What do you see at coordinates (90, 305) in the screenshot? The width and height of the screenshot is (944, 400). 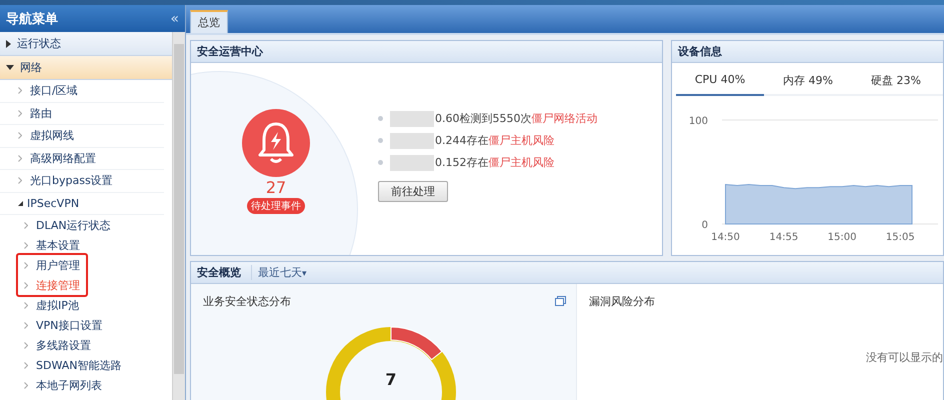 I see `menu-item: 虚拟IP池` at bounding box center [90, 305].